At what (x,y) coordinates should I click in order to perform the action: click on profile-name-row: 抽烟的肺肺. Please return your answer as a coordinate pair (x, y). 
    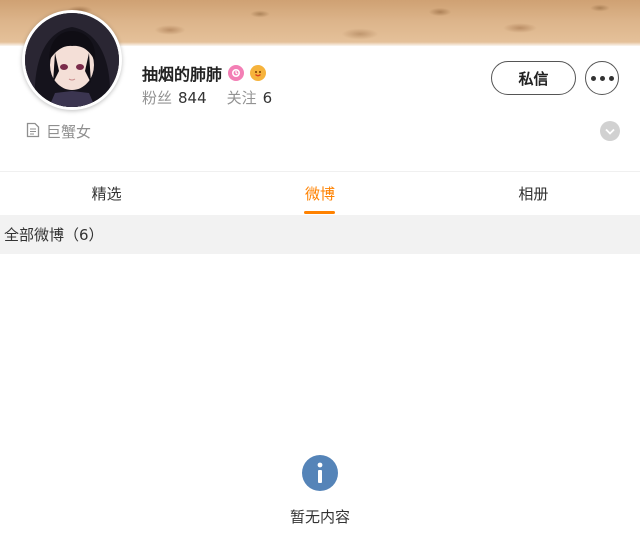
    Looking at the image, I should click on (204, 73).